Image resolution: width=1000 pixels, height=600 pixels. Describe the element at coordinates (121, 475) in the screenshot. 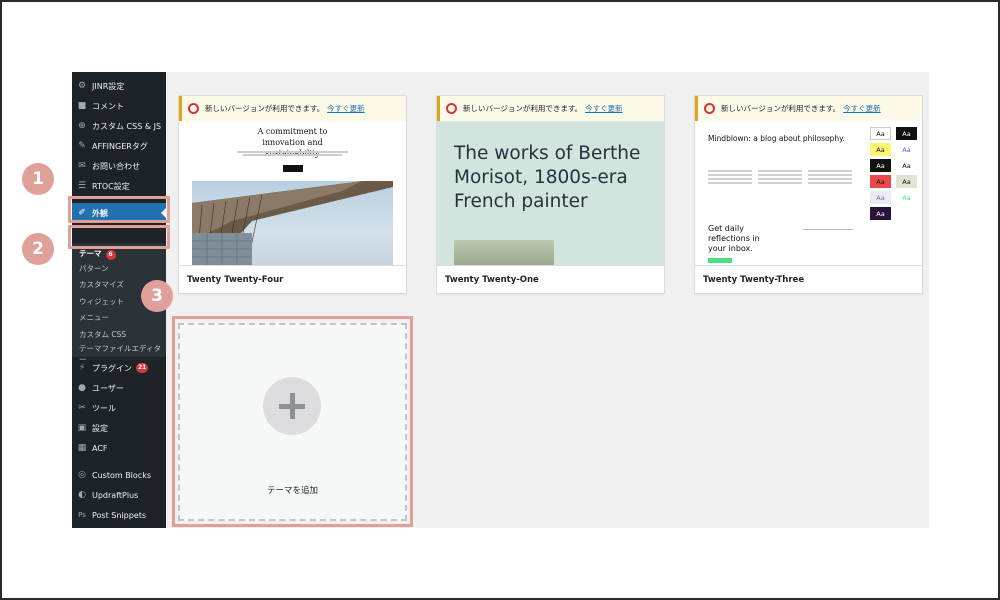

I see `sidebar-item-label: Custom Blocks` at that location.